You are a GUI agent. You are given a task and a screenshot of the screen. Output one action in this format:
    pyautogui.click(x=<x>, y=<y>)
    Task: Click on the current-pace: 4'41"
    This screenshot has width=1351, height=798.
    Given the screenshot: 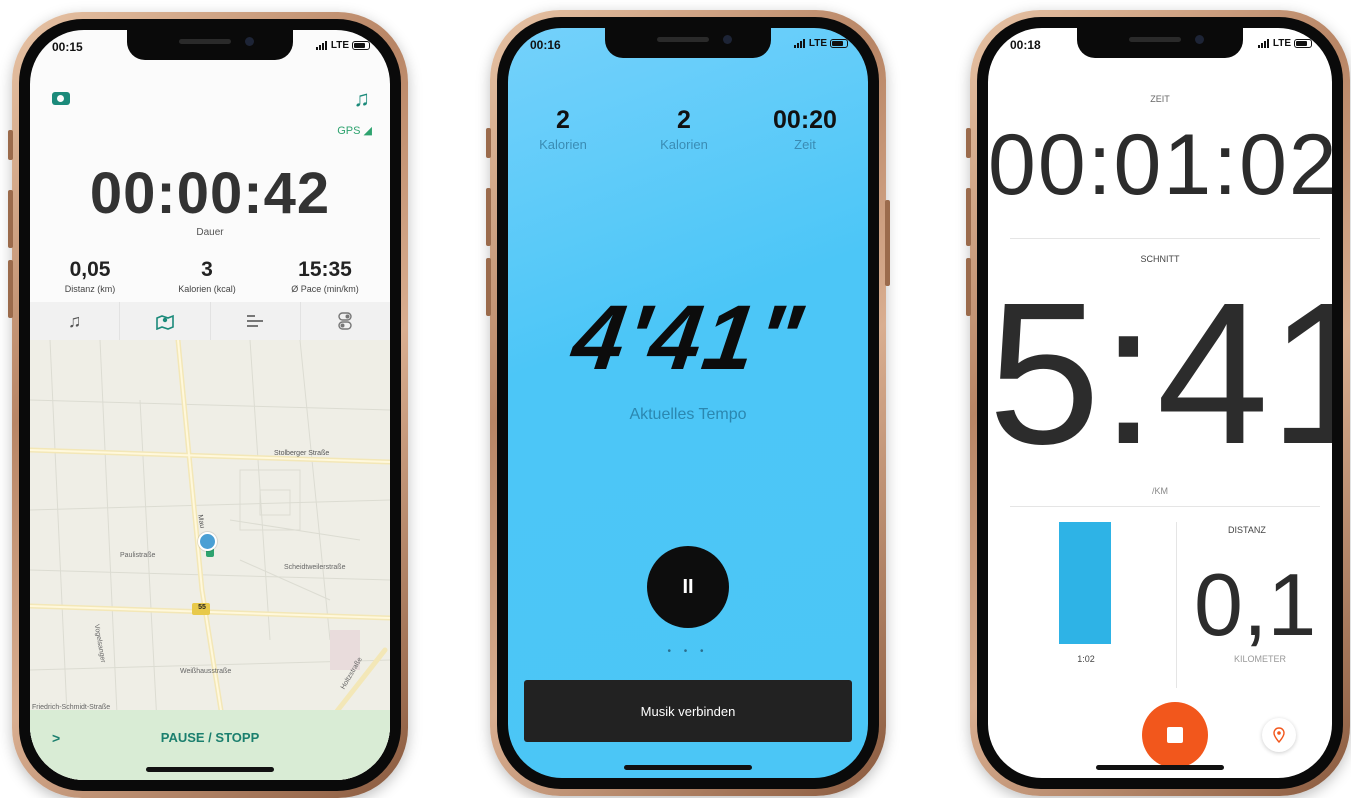 What is the action you would take?
    pyautogui.click(x=688, y=338)
    